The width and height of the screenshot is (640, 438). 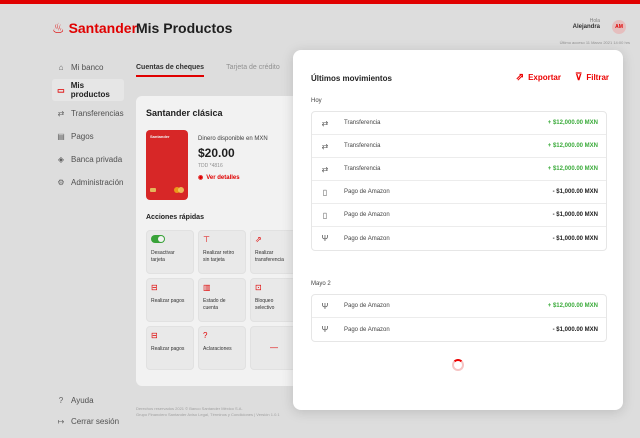 I want to click on movements-actions: ⇗ Exportar ⊽ Filtrar, so click(x=562, y=77).